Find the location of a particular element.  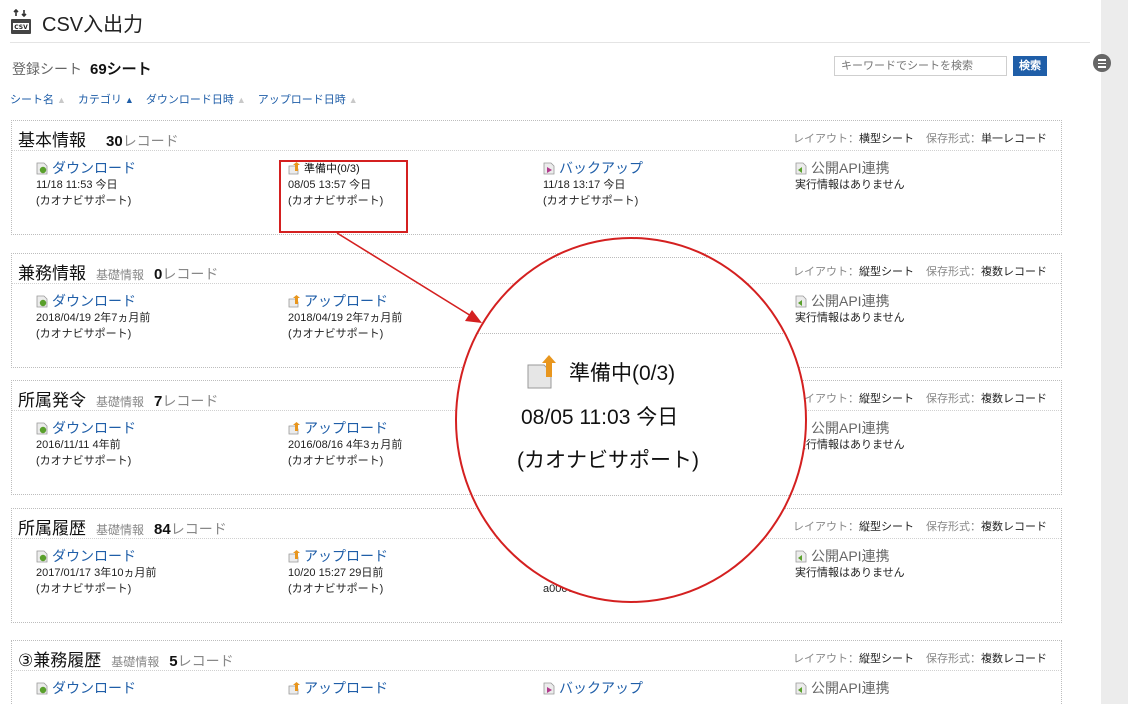

upload-column: アップロード is located at coordinates (408, 688).